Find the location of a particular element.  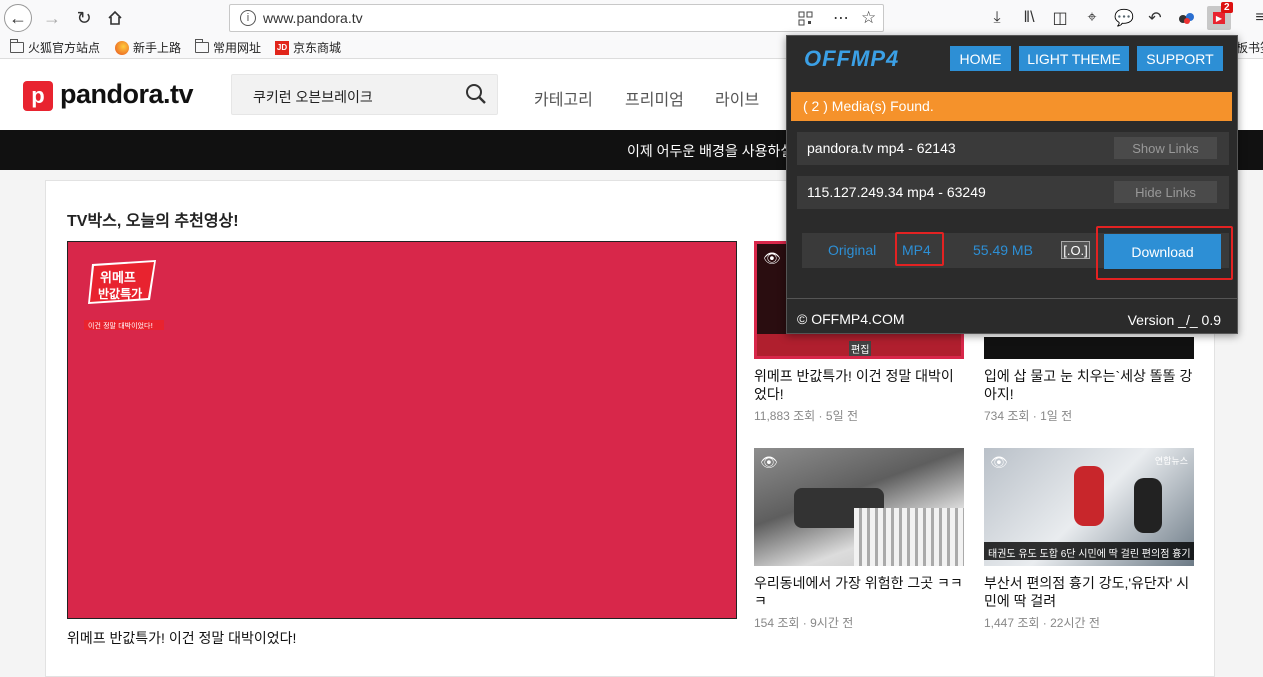

star-icon: ☆ is located at coordinates (868, 18).